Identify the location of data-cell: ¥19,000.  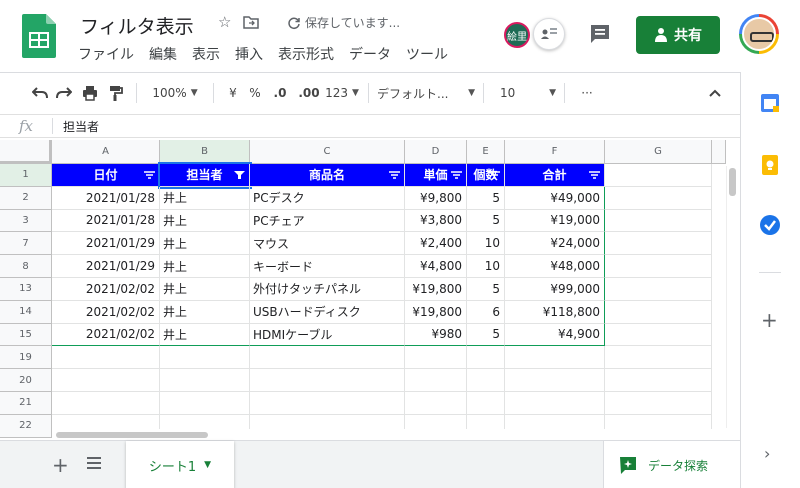
(555, 221).